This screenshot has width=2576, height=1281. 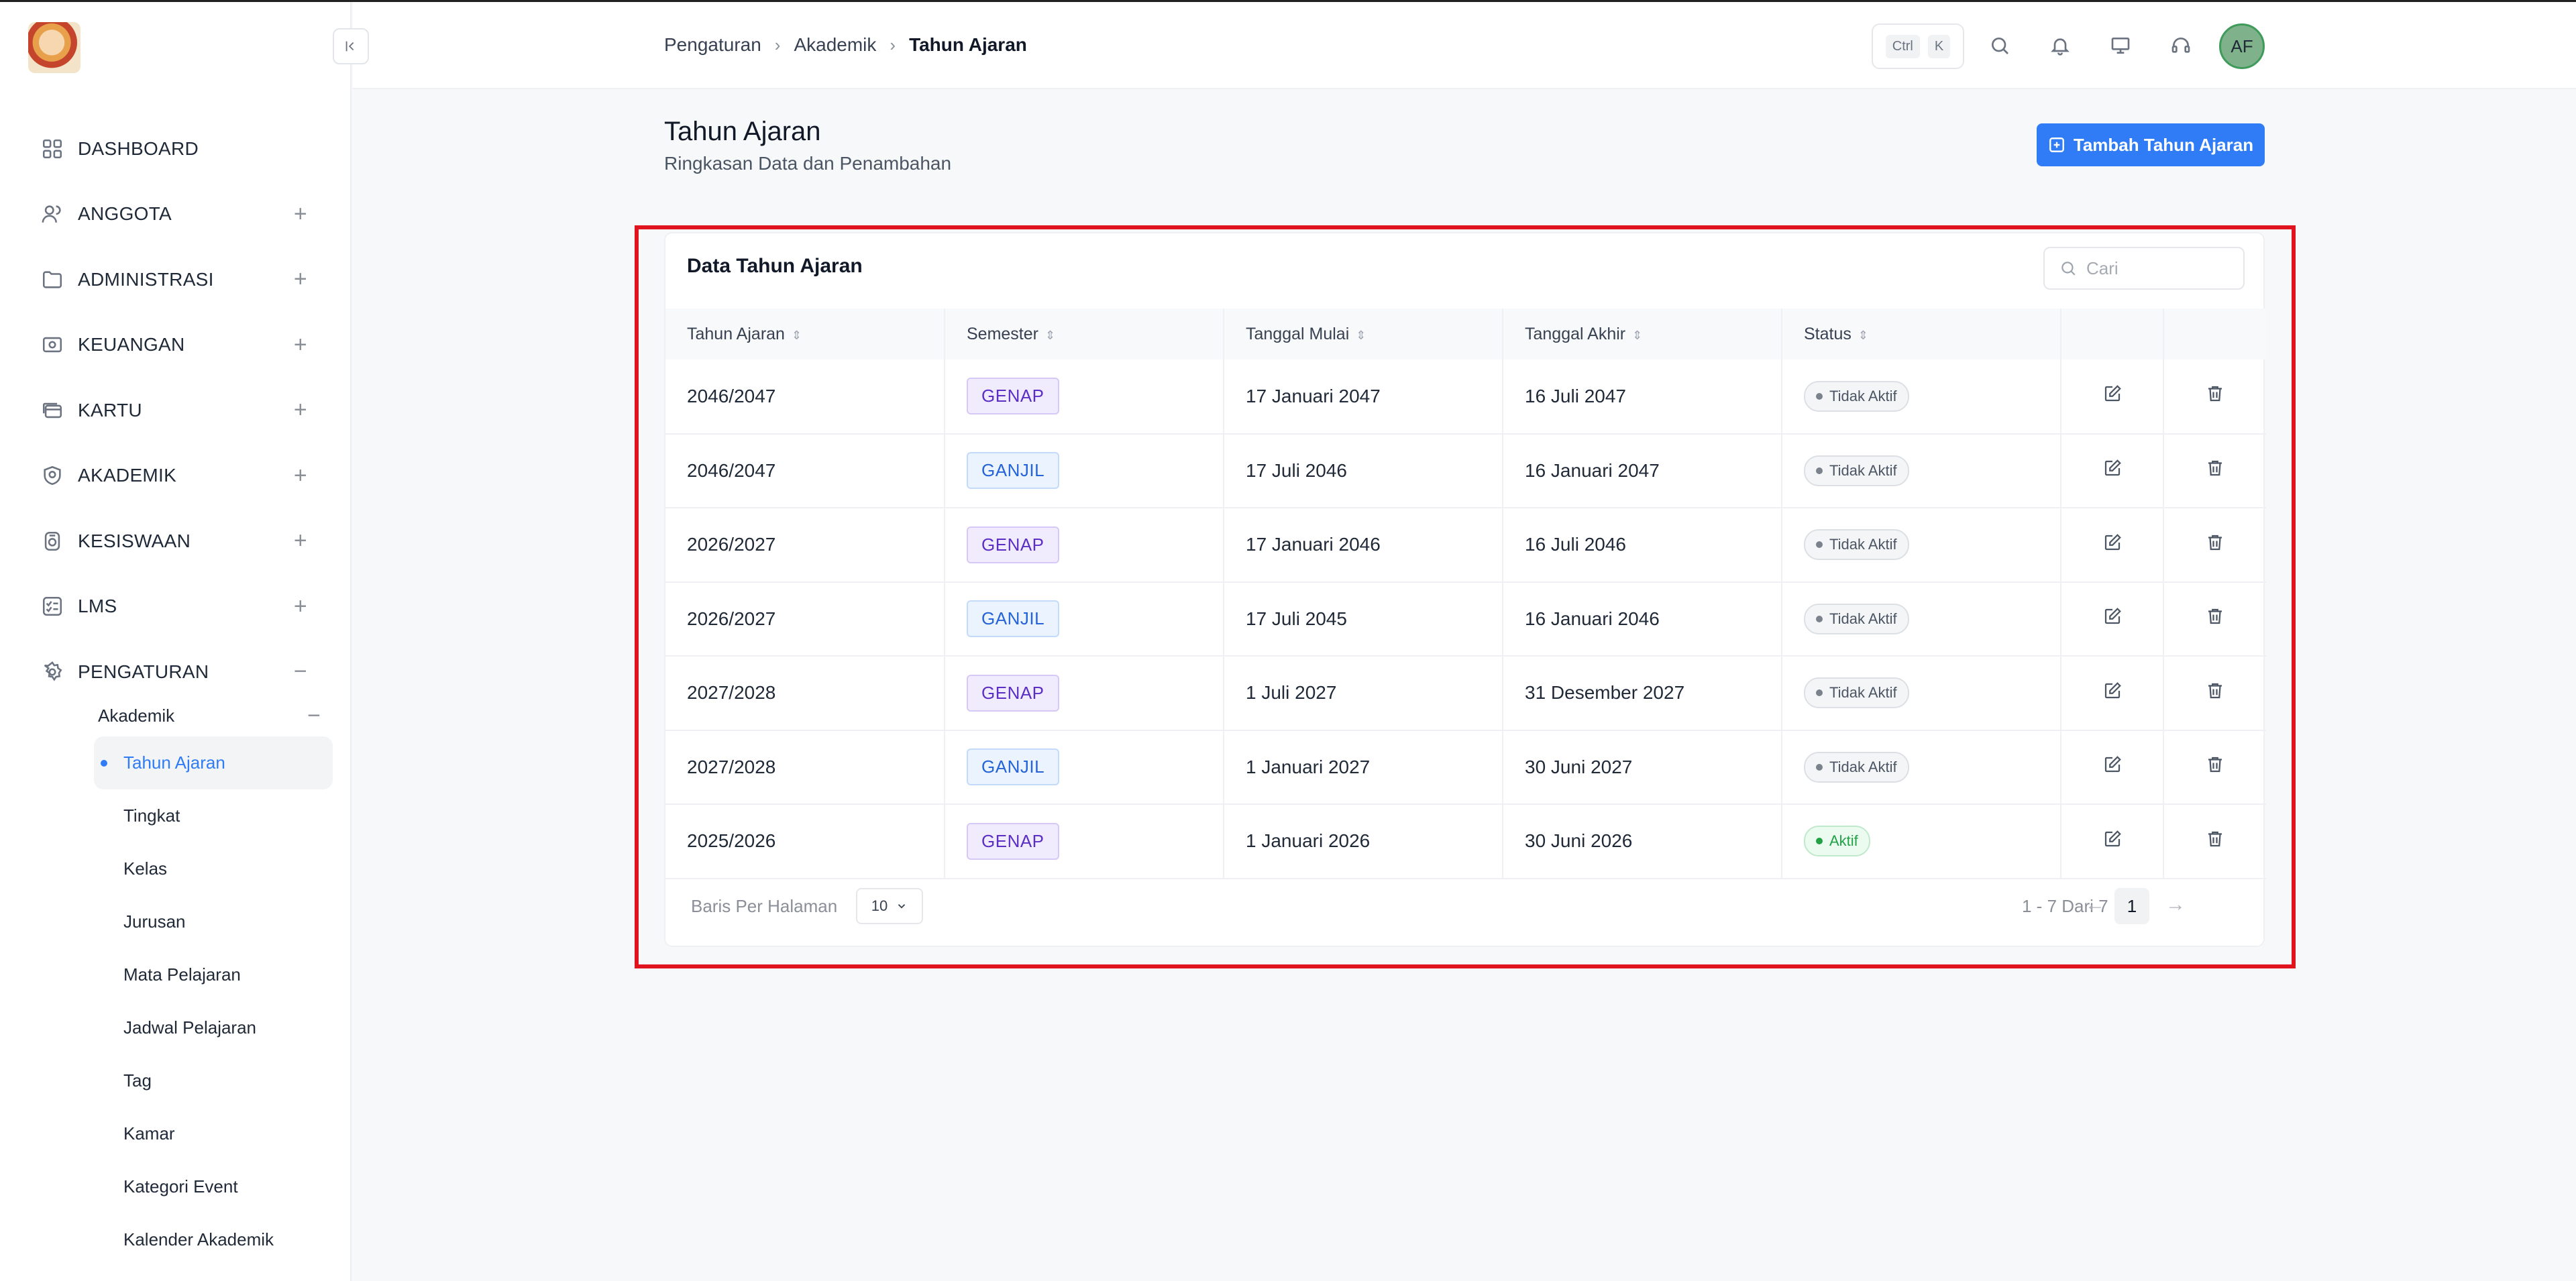 What do you see at coordinates (835, 45) in the screenshot?
I see `breadcrumb-item-akademik: Akademik` at bounding box center [835, 45].